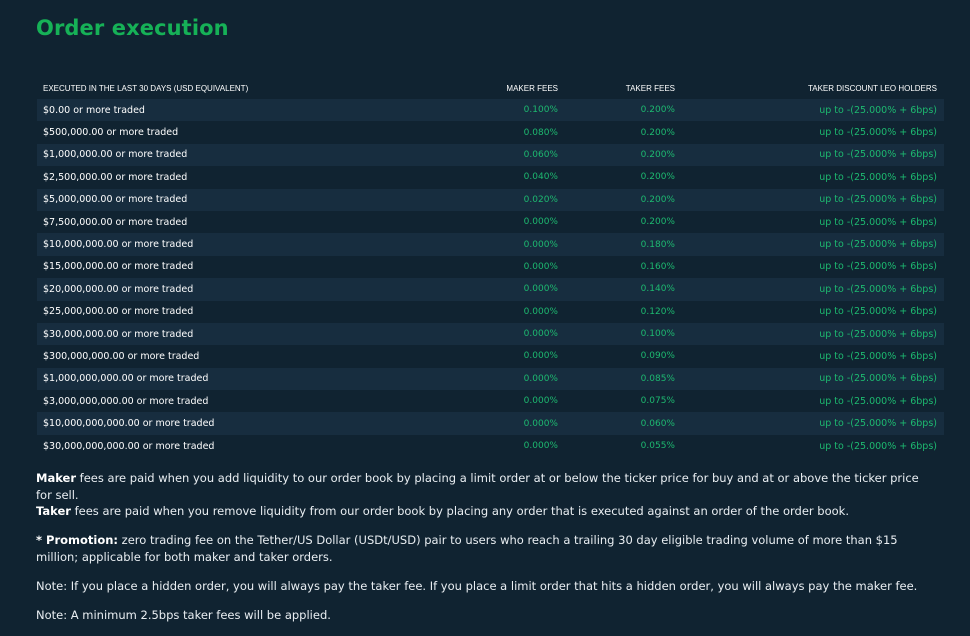 The height and width of the screenshot is (636, 970). Describe the element at coordinates (872, 88) in the screenshot. I see `header-taker-discount: TAKER DISCOUNT LEO HOLDERS` at that location.